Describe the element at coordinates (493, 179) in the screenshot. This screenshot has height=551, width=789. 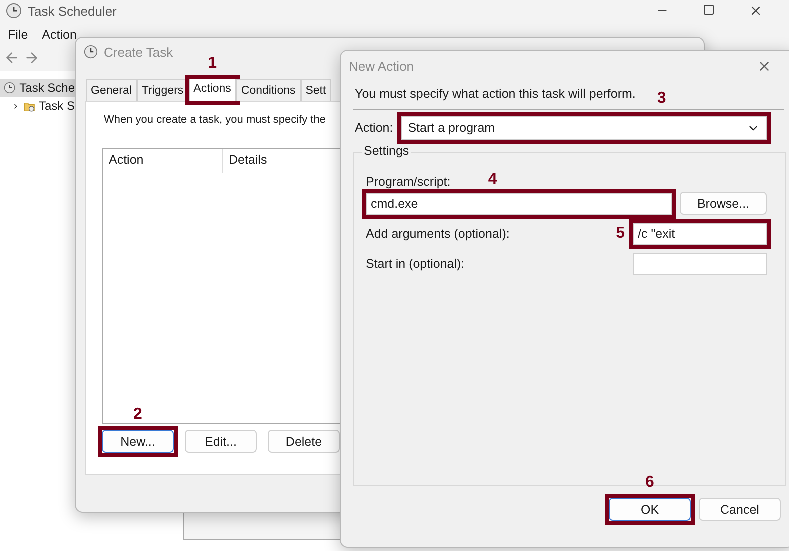
I see `callout-number: 4` at that location.